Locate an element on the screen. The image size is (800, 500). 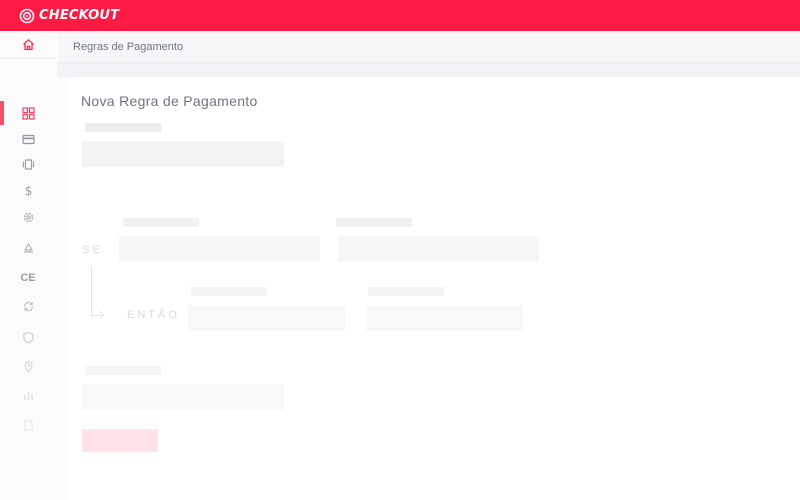
sidebar-item-pricing: $ is located at coordinates (28, 190).